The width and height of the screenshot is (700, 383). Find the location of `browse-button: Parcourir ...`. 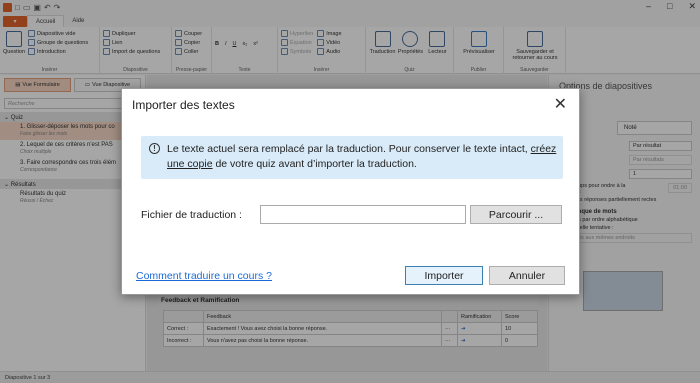

browse-button: Parcourir ... is located at coordinates (516, 214).